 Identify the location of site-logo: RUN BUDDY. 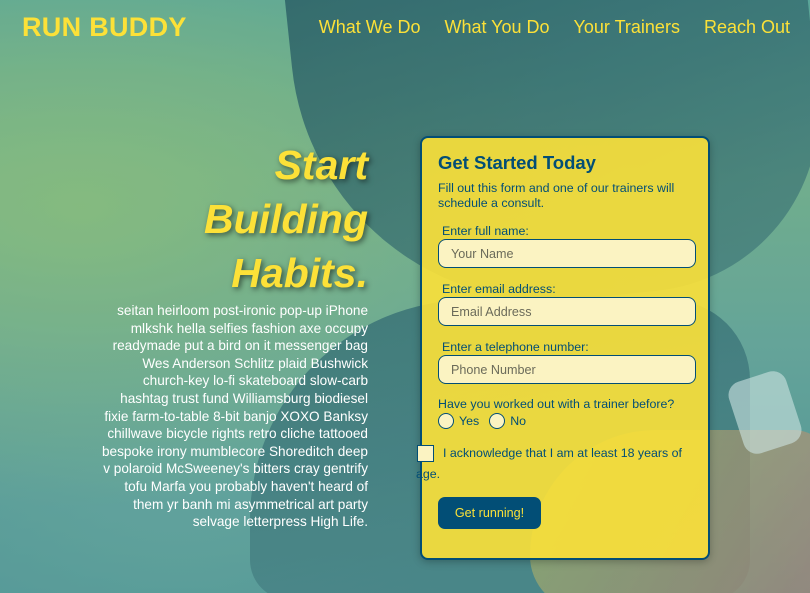
(104, 27).